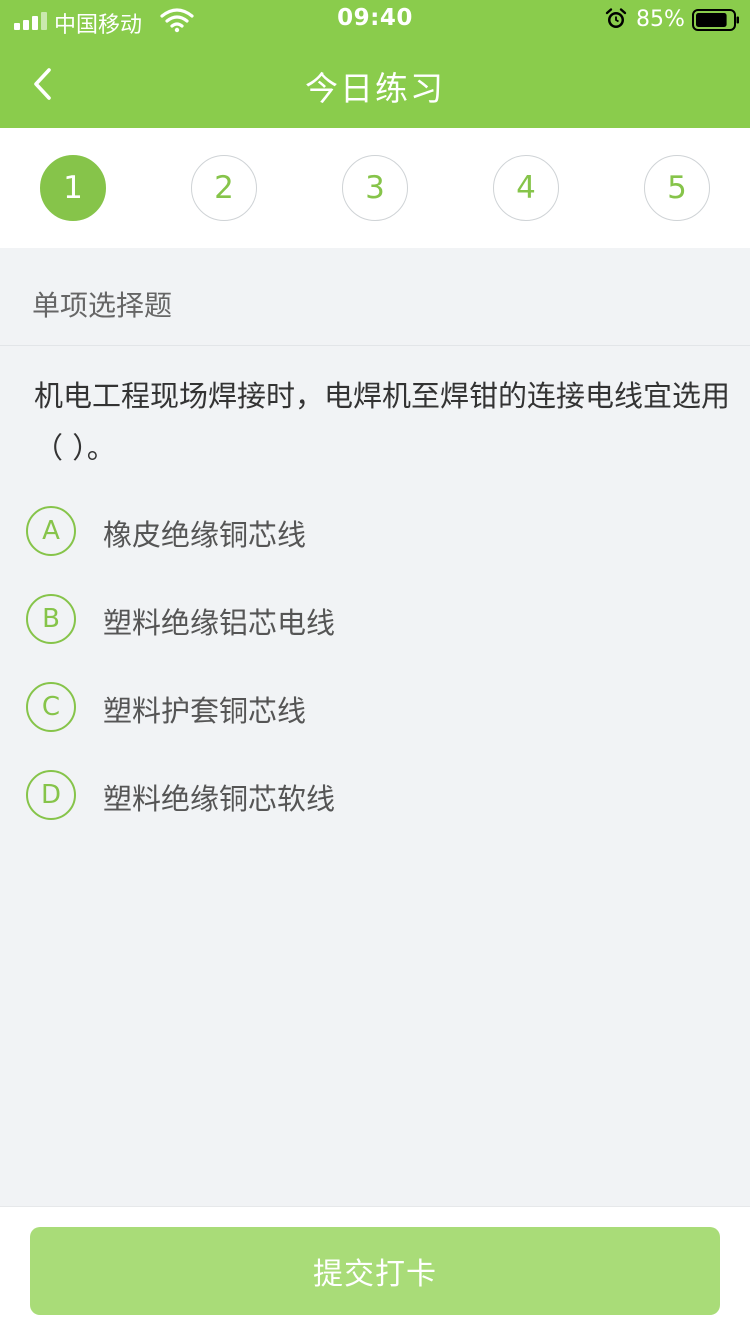 The image size is (750, 1334). What do you see at coordinates (660, 19) in the screenshot?
I see `battery-percent: 85%` at bounding box center [660, 19].